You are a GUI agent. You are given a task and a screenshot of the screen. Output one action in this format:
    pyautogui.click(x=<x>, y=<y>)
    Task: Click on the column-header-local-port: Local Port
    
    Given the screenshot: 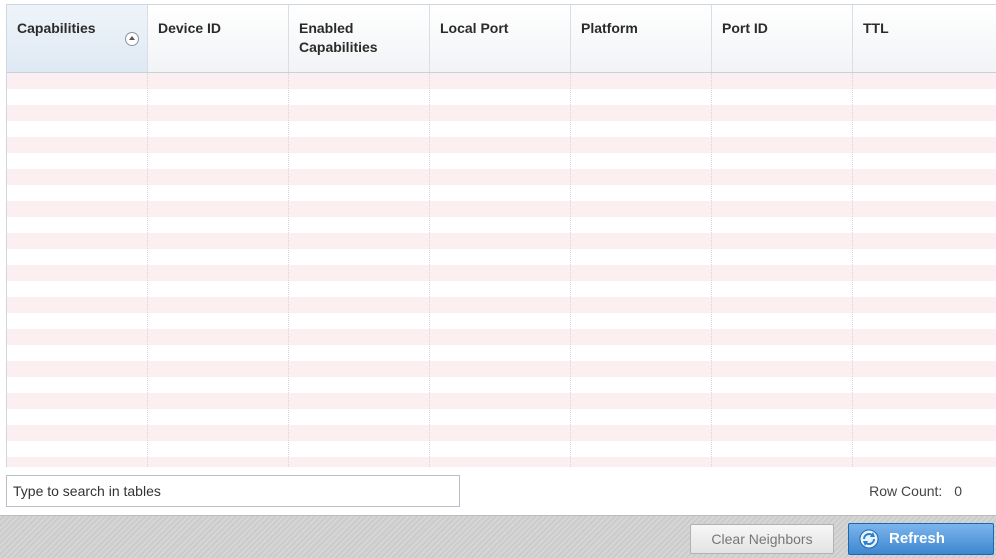 What is the action you would take?
    pyautogui.click(x=500, y=38)
    